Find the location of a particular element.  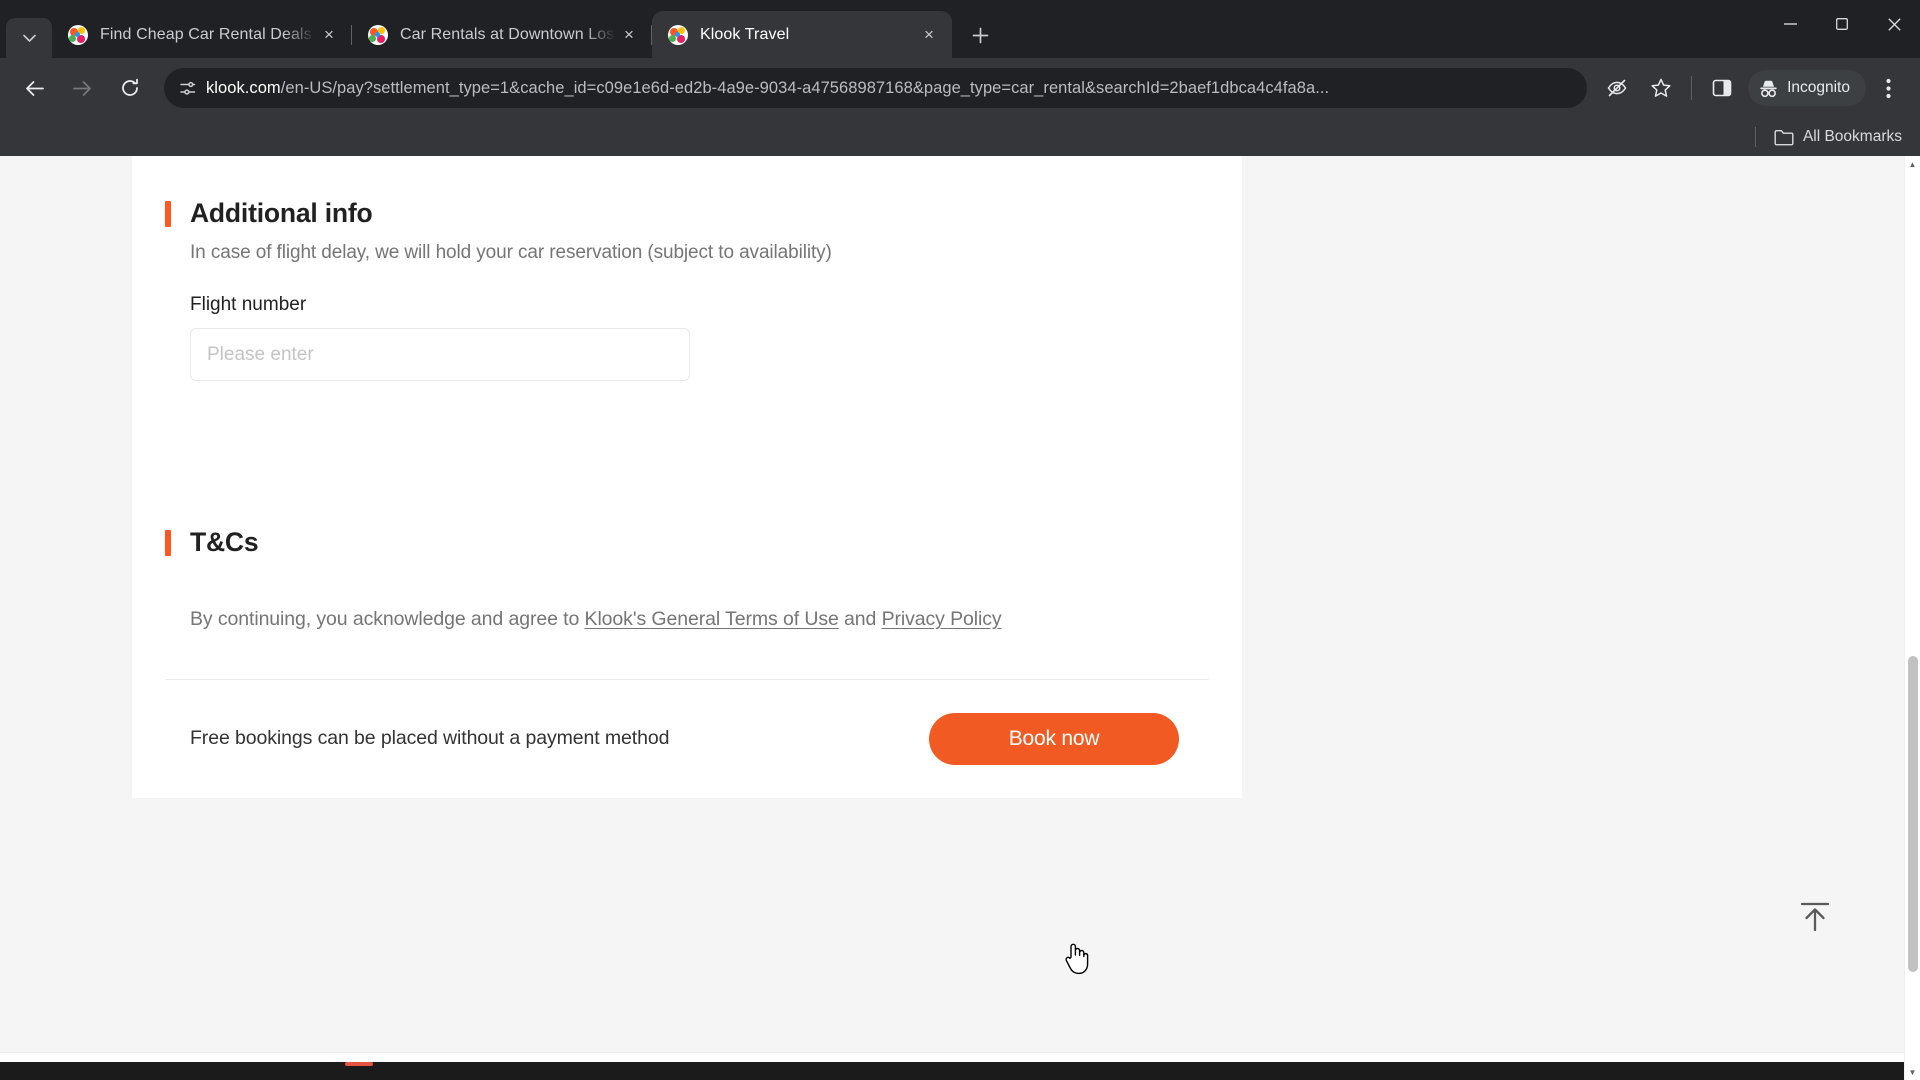

tcs-header: T&Cs is located at coordinates (687, 521).